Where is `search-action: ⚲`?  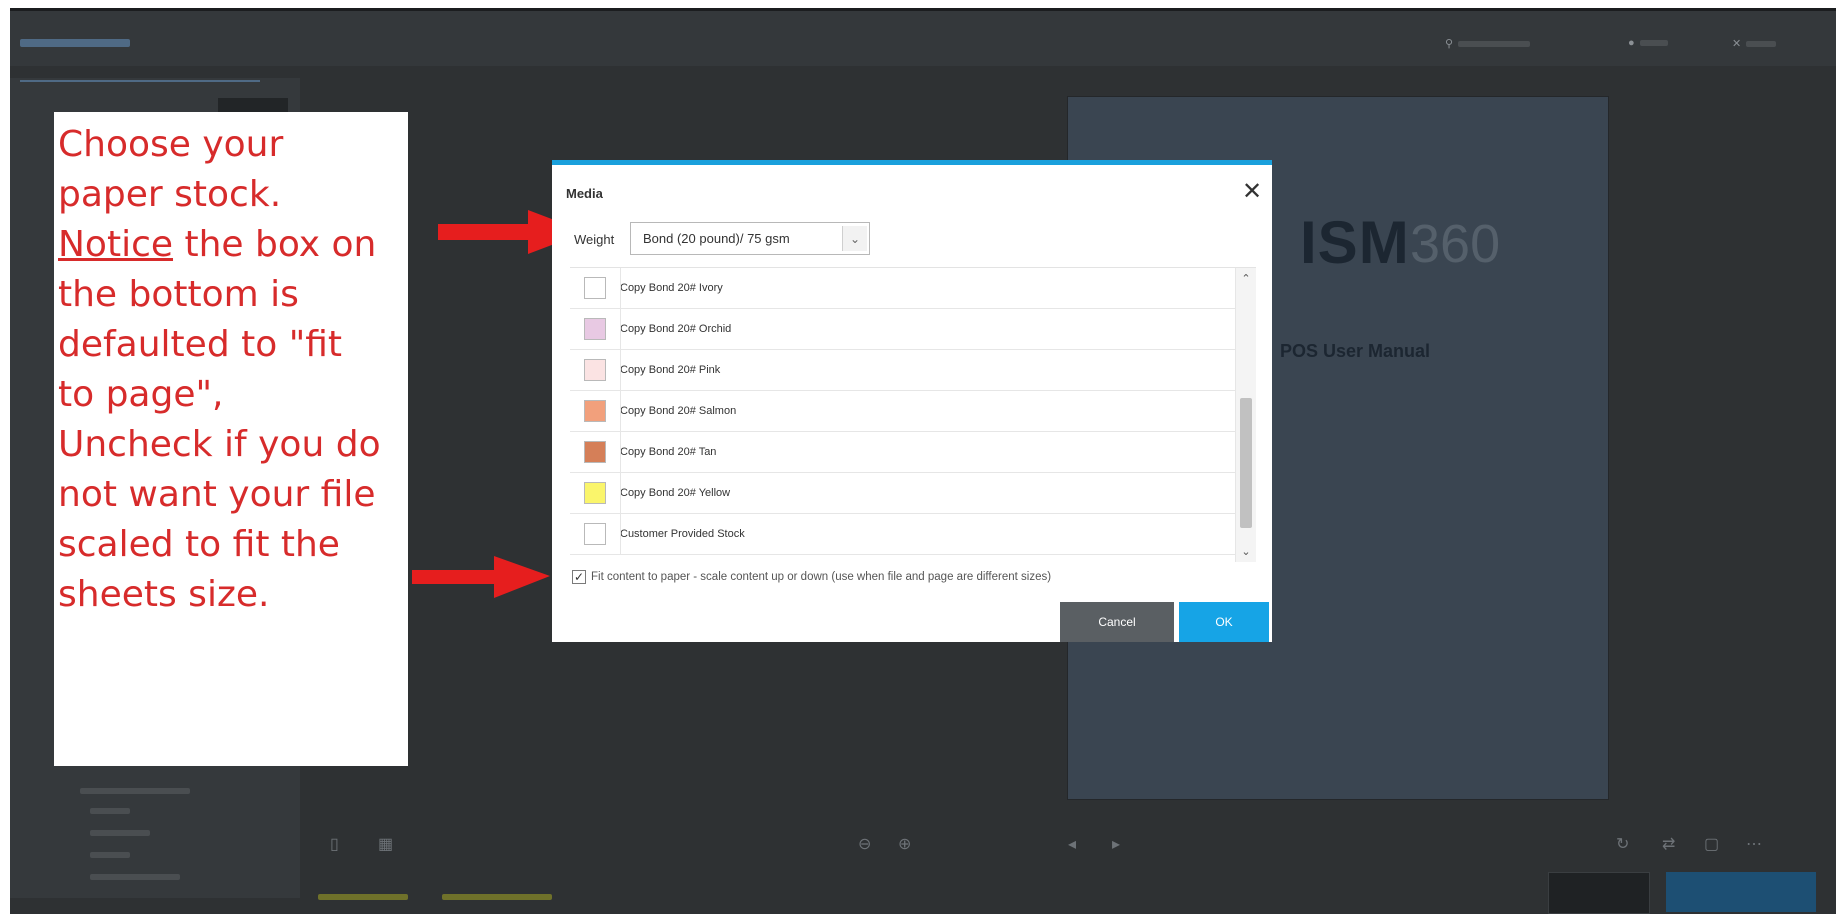 search-action: ⚲ is located at coordinates (1488, 43).